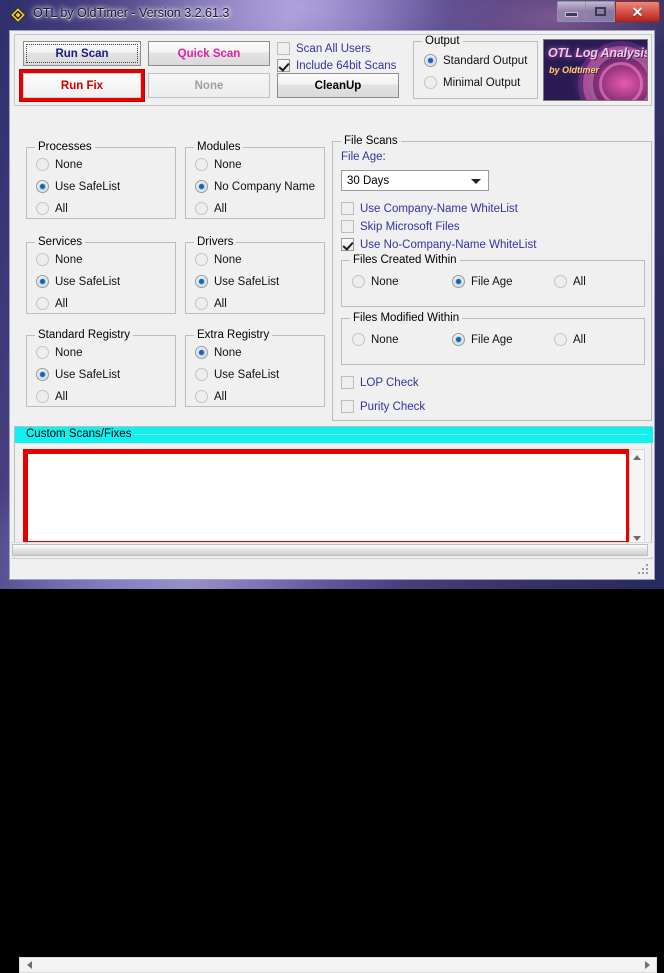 This screenshot has width=664, height=973. What do you see at coordinates (82, 53) in the screenshot?
I see `run-scan-button: Run Scan` at bounding box center [82, 53].